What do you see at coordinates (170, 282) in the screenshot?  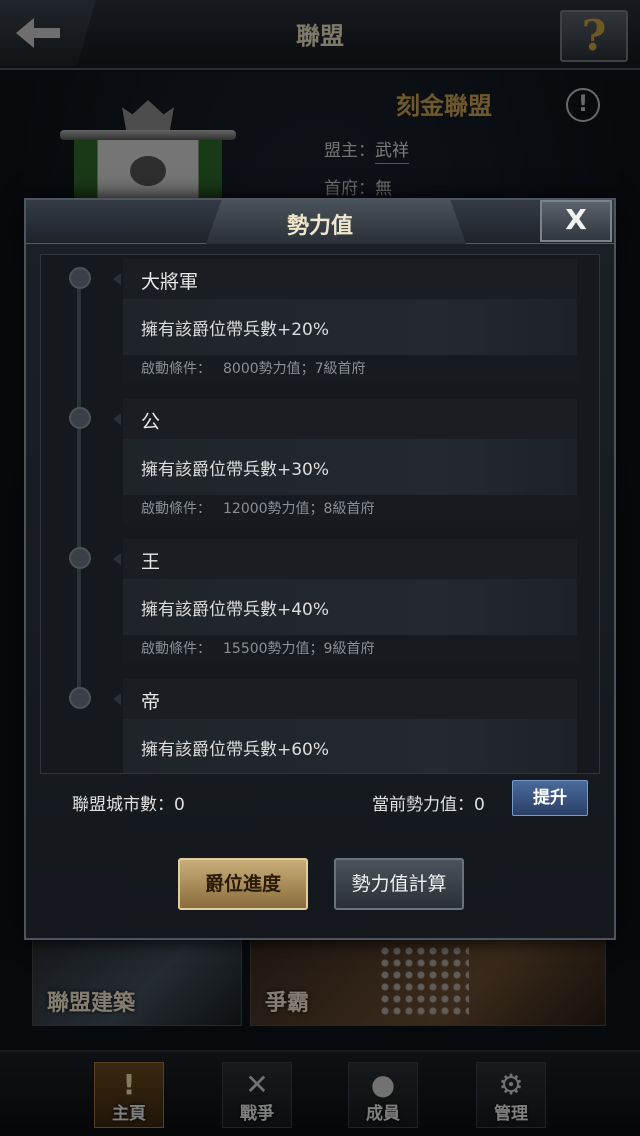 I see `rank-name: 大將軍` at bounding box center [170, 282].